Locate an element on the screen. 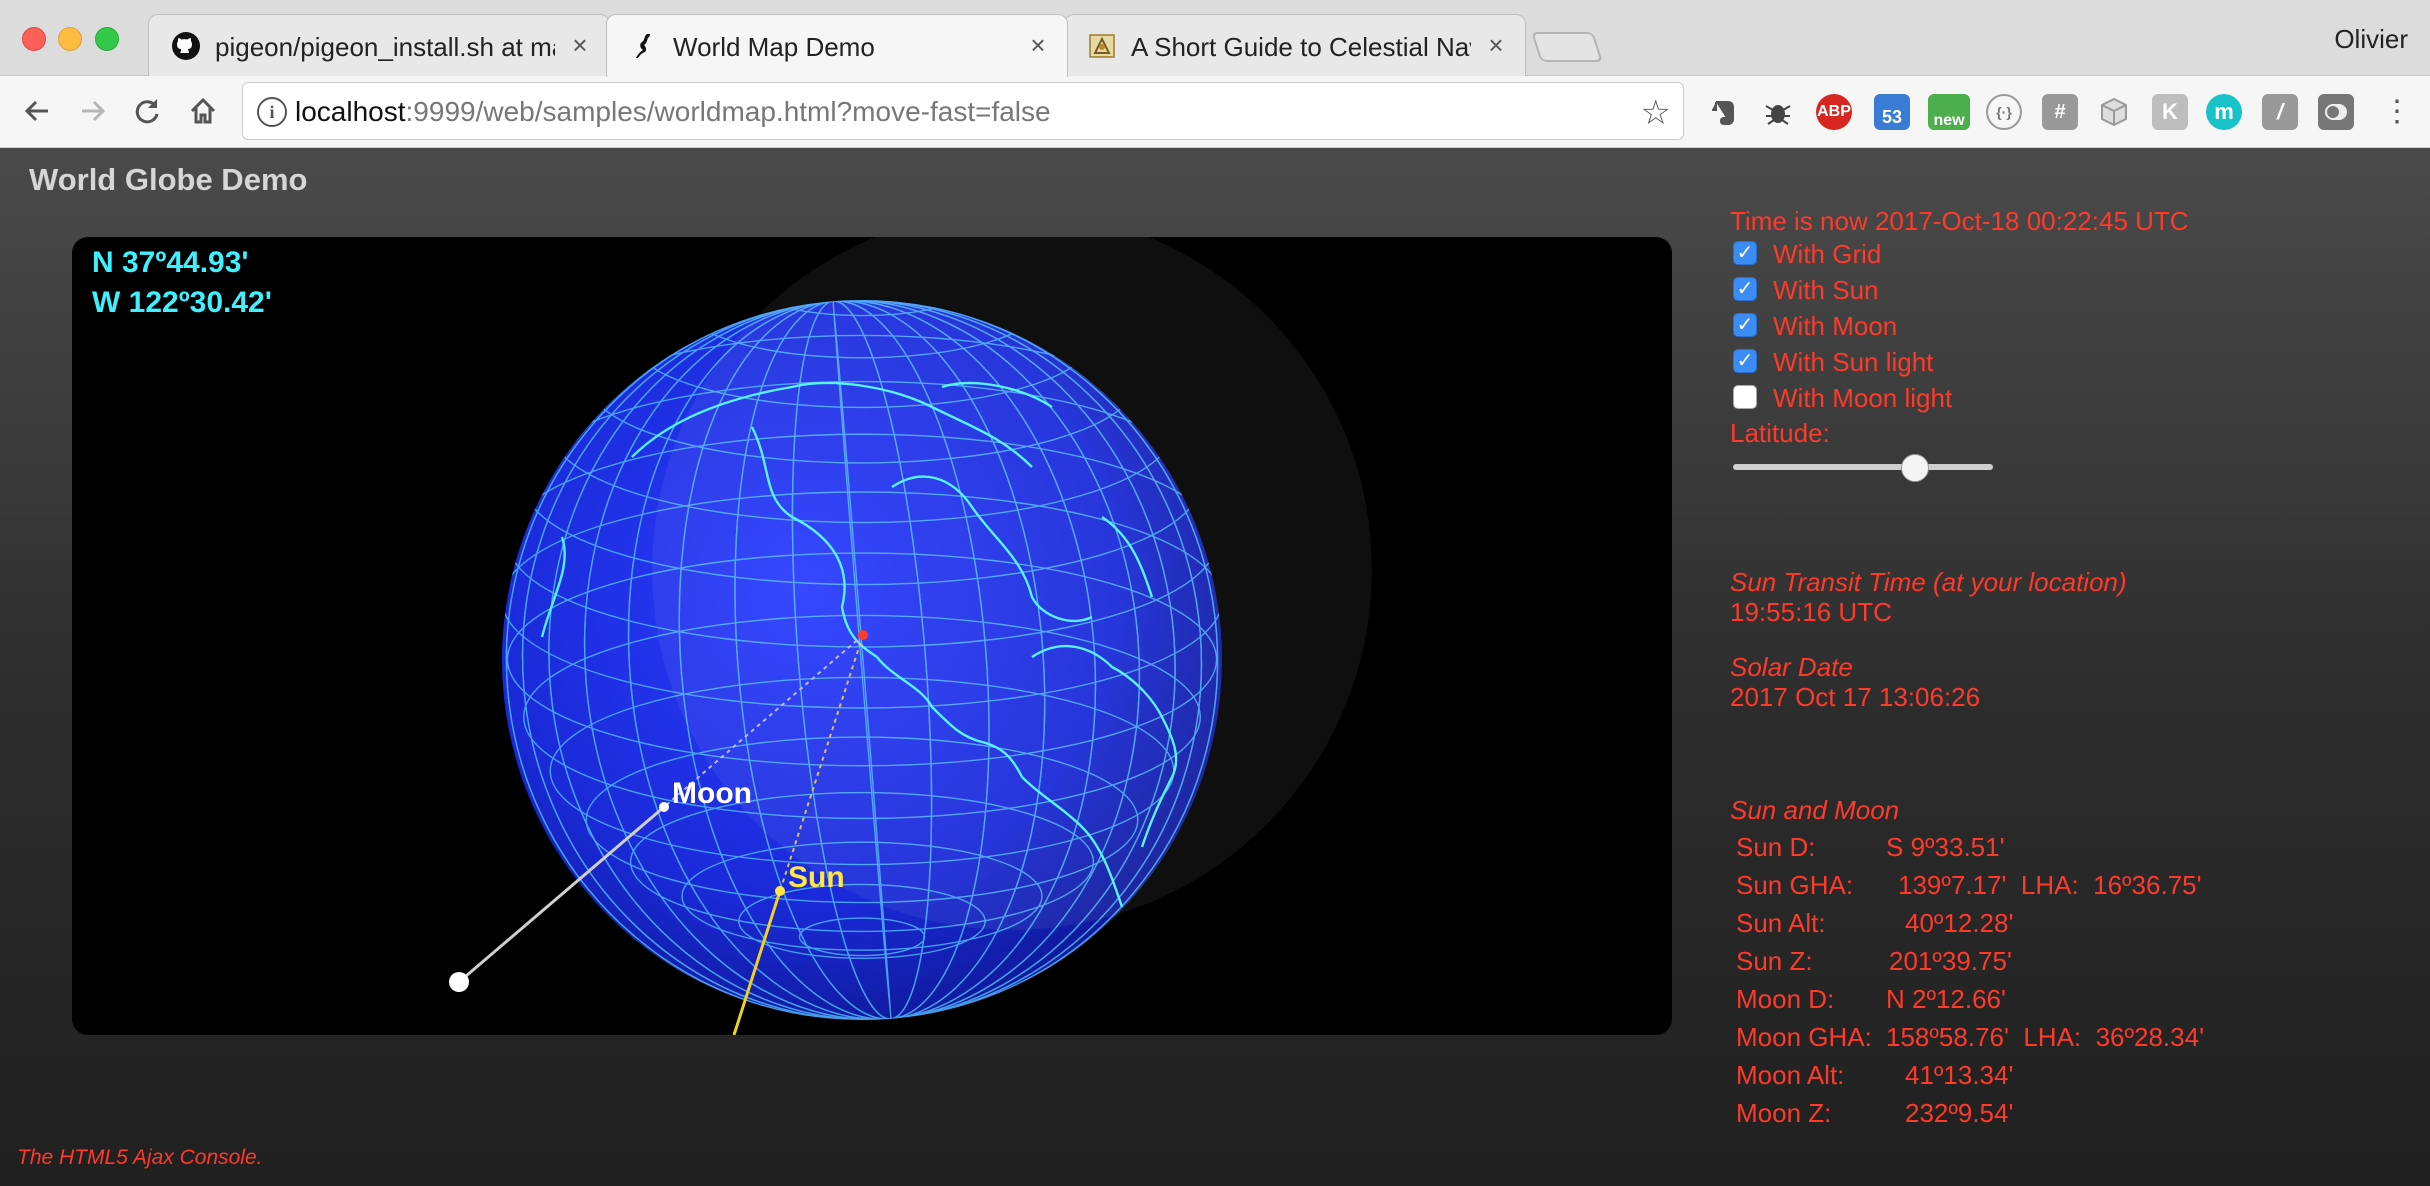 Image resolution: width=2430 pixels, height=1186 pixels. astro-value: 40º12.28' is located at coordinates (1959, 923).